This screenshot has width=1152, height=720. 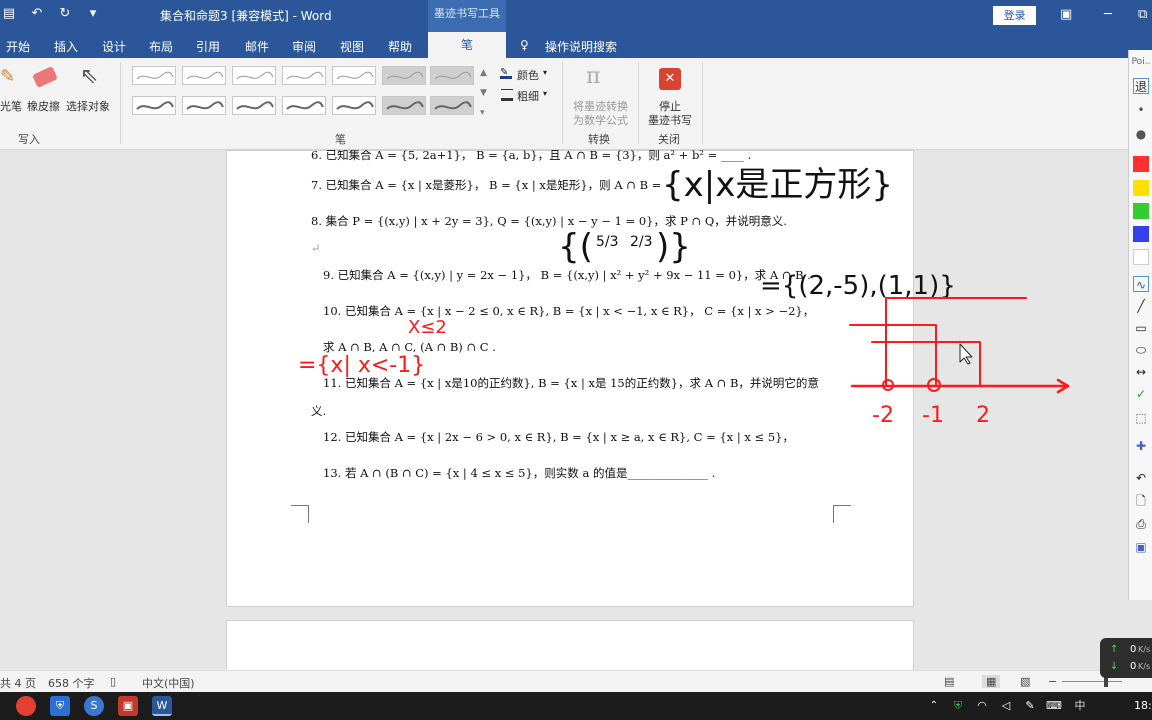 What do you see at coordinates (1141, 306) in the screenshot?
I see `line-icon: ╱` at bounding box center [1141, 306].